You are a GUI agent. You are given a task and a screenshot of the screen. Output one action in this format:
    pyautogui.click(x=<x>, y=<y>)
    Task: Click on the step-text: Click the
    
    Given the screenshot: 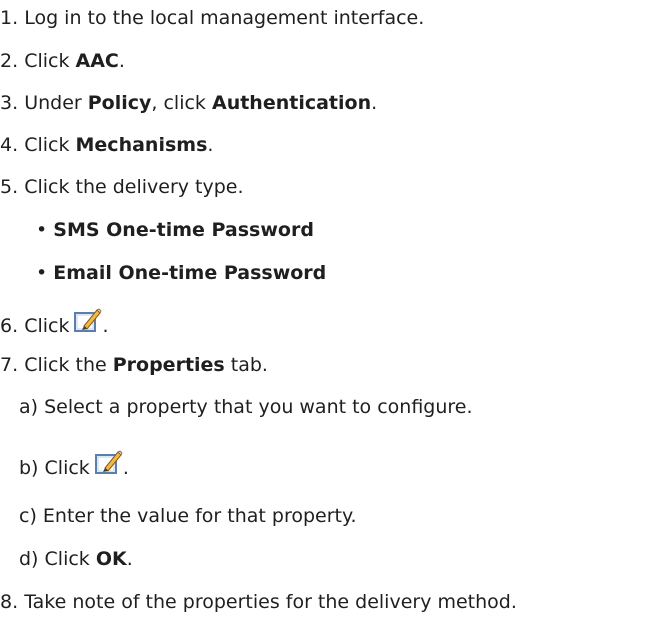 What is the action you would take?
    pyautogui.click(x=68, y=365)
    